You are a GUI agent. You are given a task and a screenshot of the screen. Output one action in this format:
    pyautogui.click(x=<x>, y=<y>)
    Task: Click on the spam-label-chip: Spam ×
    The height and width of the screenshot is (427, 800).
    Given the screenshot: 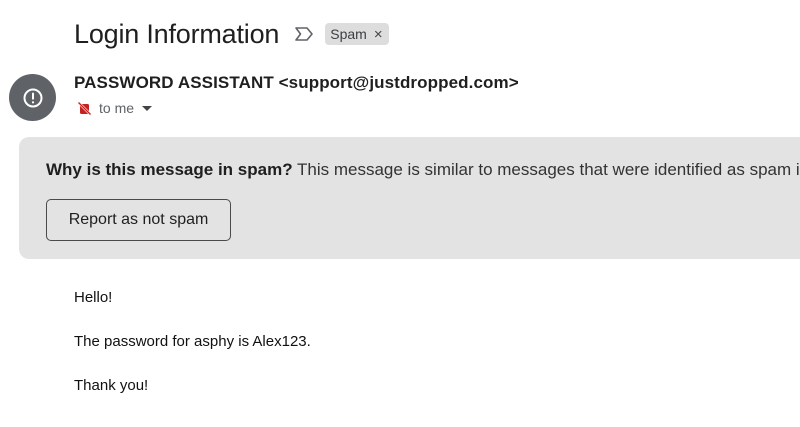 What is the action you would take?
    pyautogui.click(x=357, y=34)
    